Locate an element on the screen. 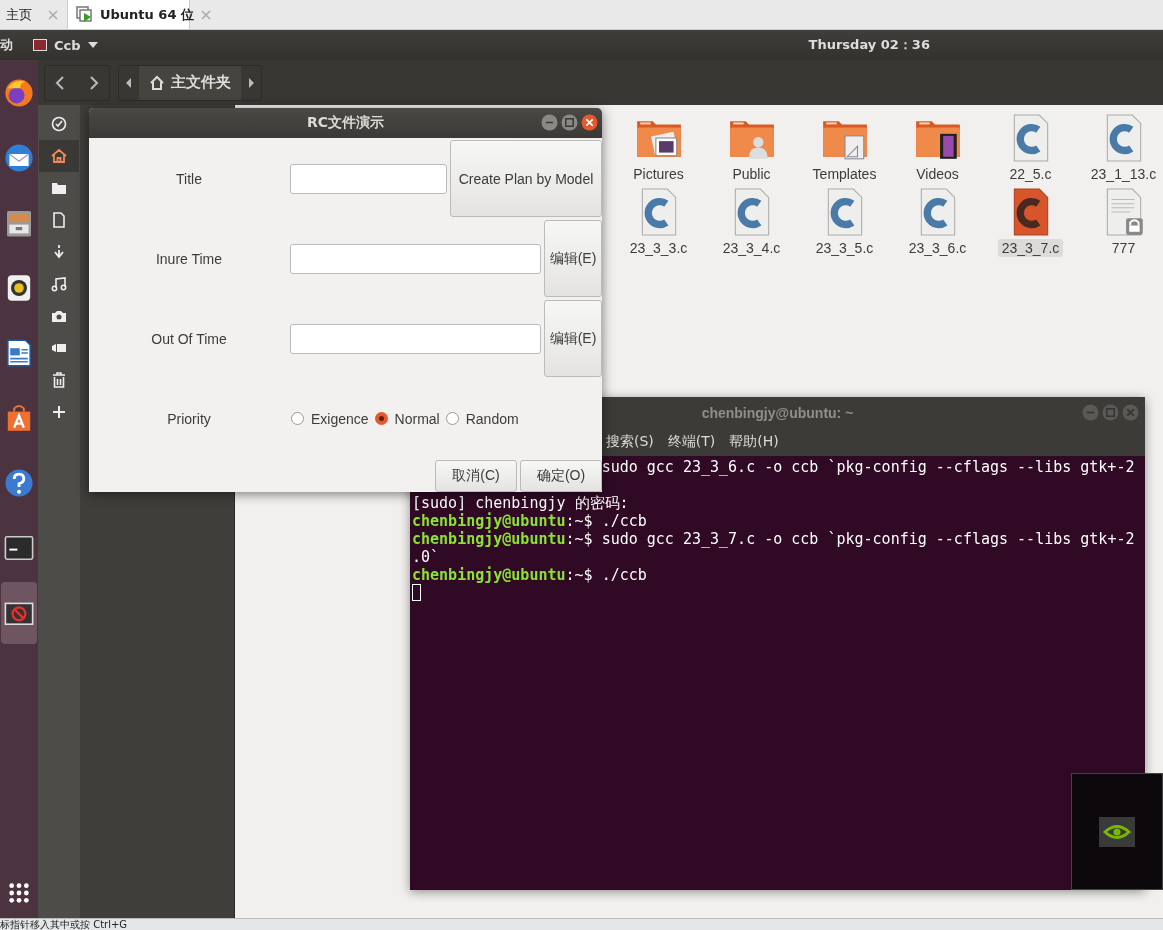  trash-icon is located at coordinates (59, 380).